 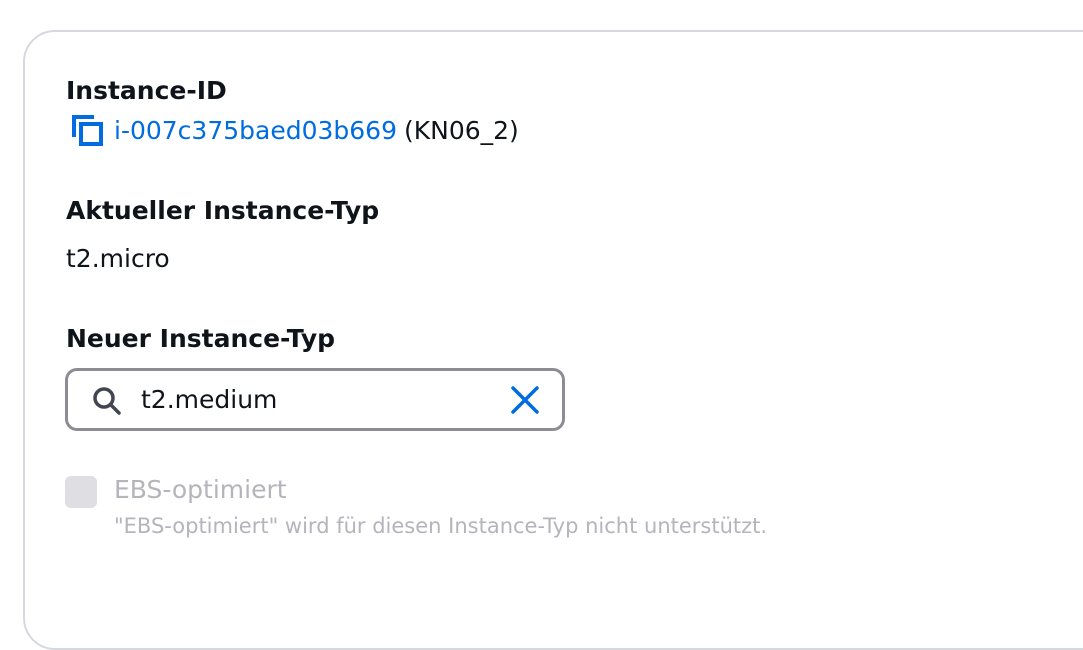 I want to click on search-icon, so click(x=107, y=401).